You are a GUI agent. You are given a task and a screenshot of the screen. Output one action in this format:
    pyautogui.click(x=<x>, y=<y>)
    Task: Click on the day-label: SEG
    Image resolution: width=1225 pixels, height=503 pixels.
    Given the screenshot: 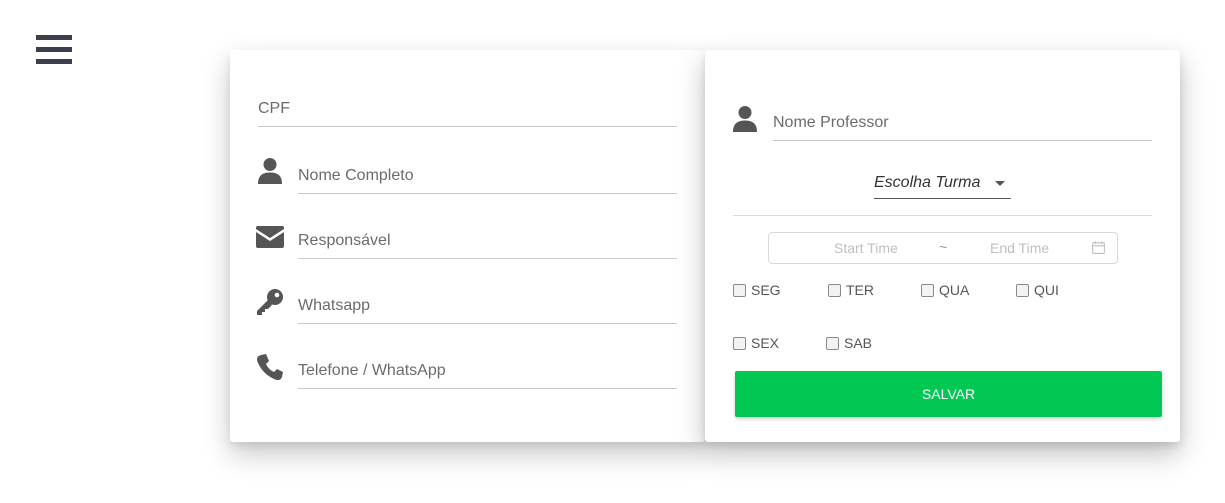 What is the action you would take?
    pyautogui.click(x=766, y=290)
    